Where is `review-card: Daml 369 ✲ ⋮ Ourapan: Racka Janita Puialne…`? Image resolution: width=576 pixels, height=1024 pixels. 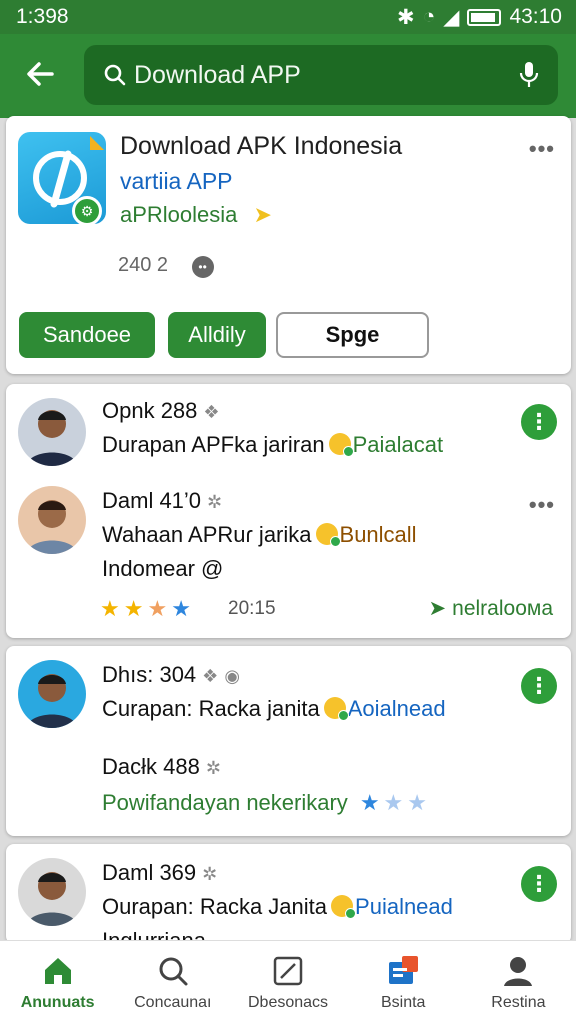
review-card: Daml 369 ✲ ⋮ Ourapan: Racka Janita Puialne… is located at coordinates (288, 894).